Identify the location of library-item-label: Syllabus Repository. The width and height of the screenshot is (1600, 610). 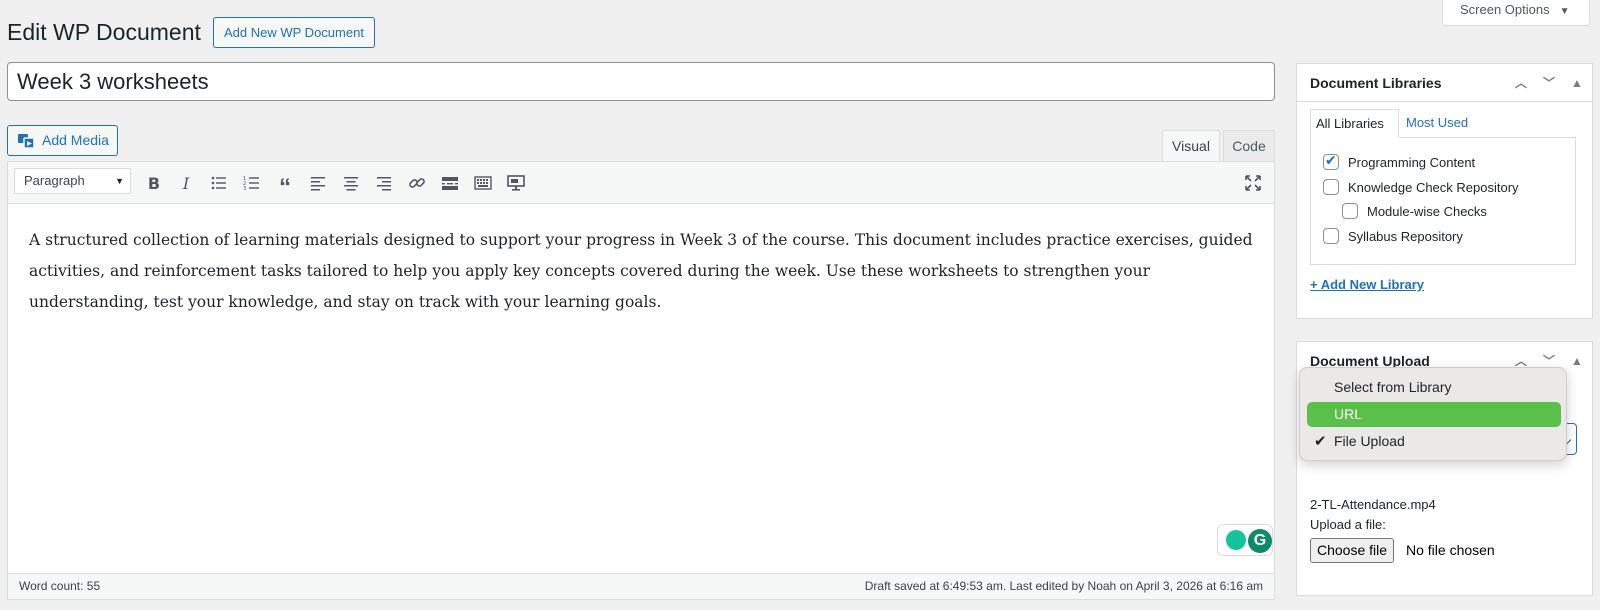
(1405, 236).